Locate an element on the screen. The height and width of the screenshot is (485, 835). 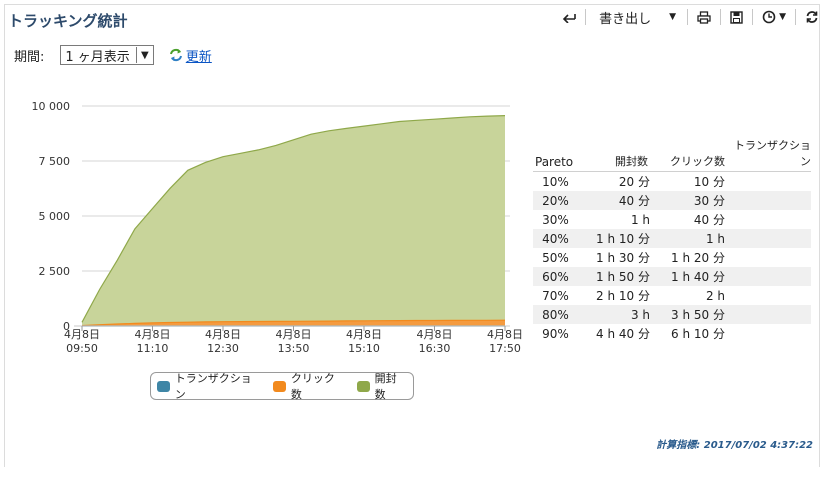
legend-label: トランザクション is located at coordinates (213, 386).